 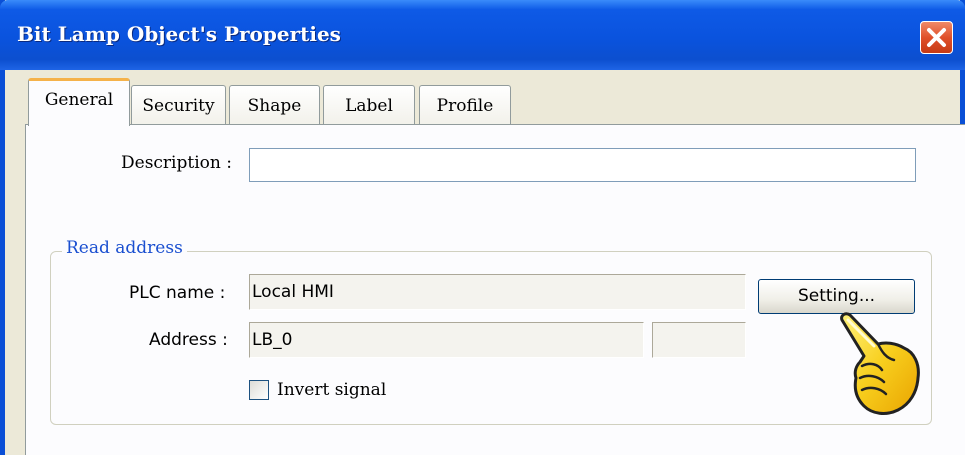 What do you see at coordinates (446, 340) in the screenshot?
I see `address-field: LB_0` at bounding box center [446, 340].